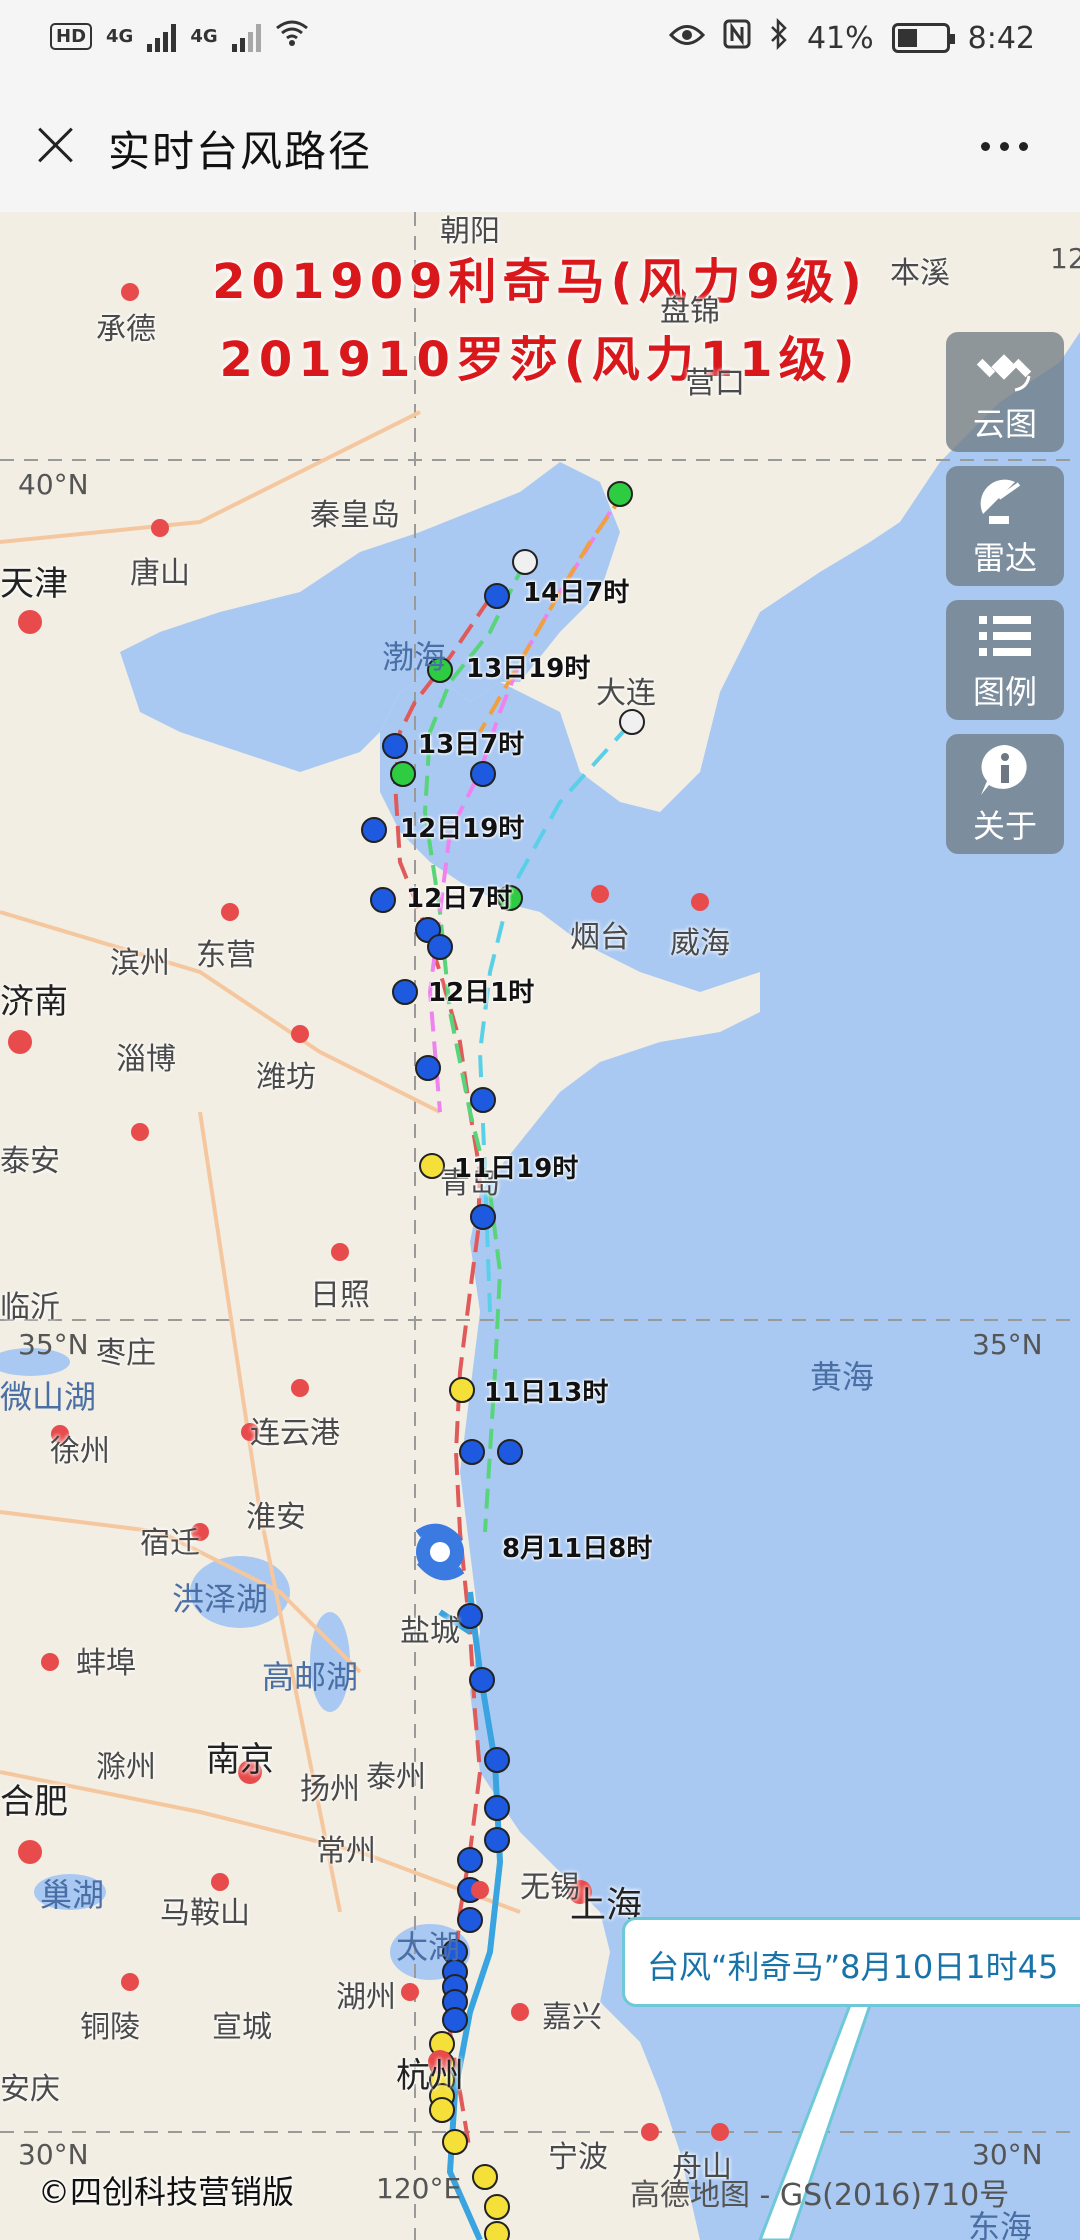 The height and width of the screenshot is (2240, 1080). I want to click on place-label: 大连, so click(626, 693).